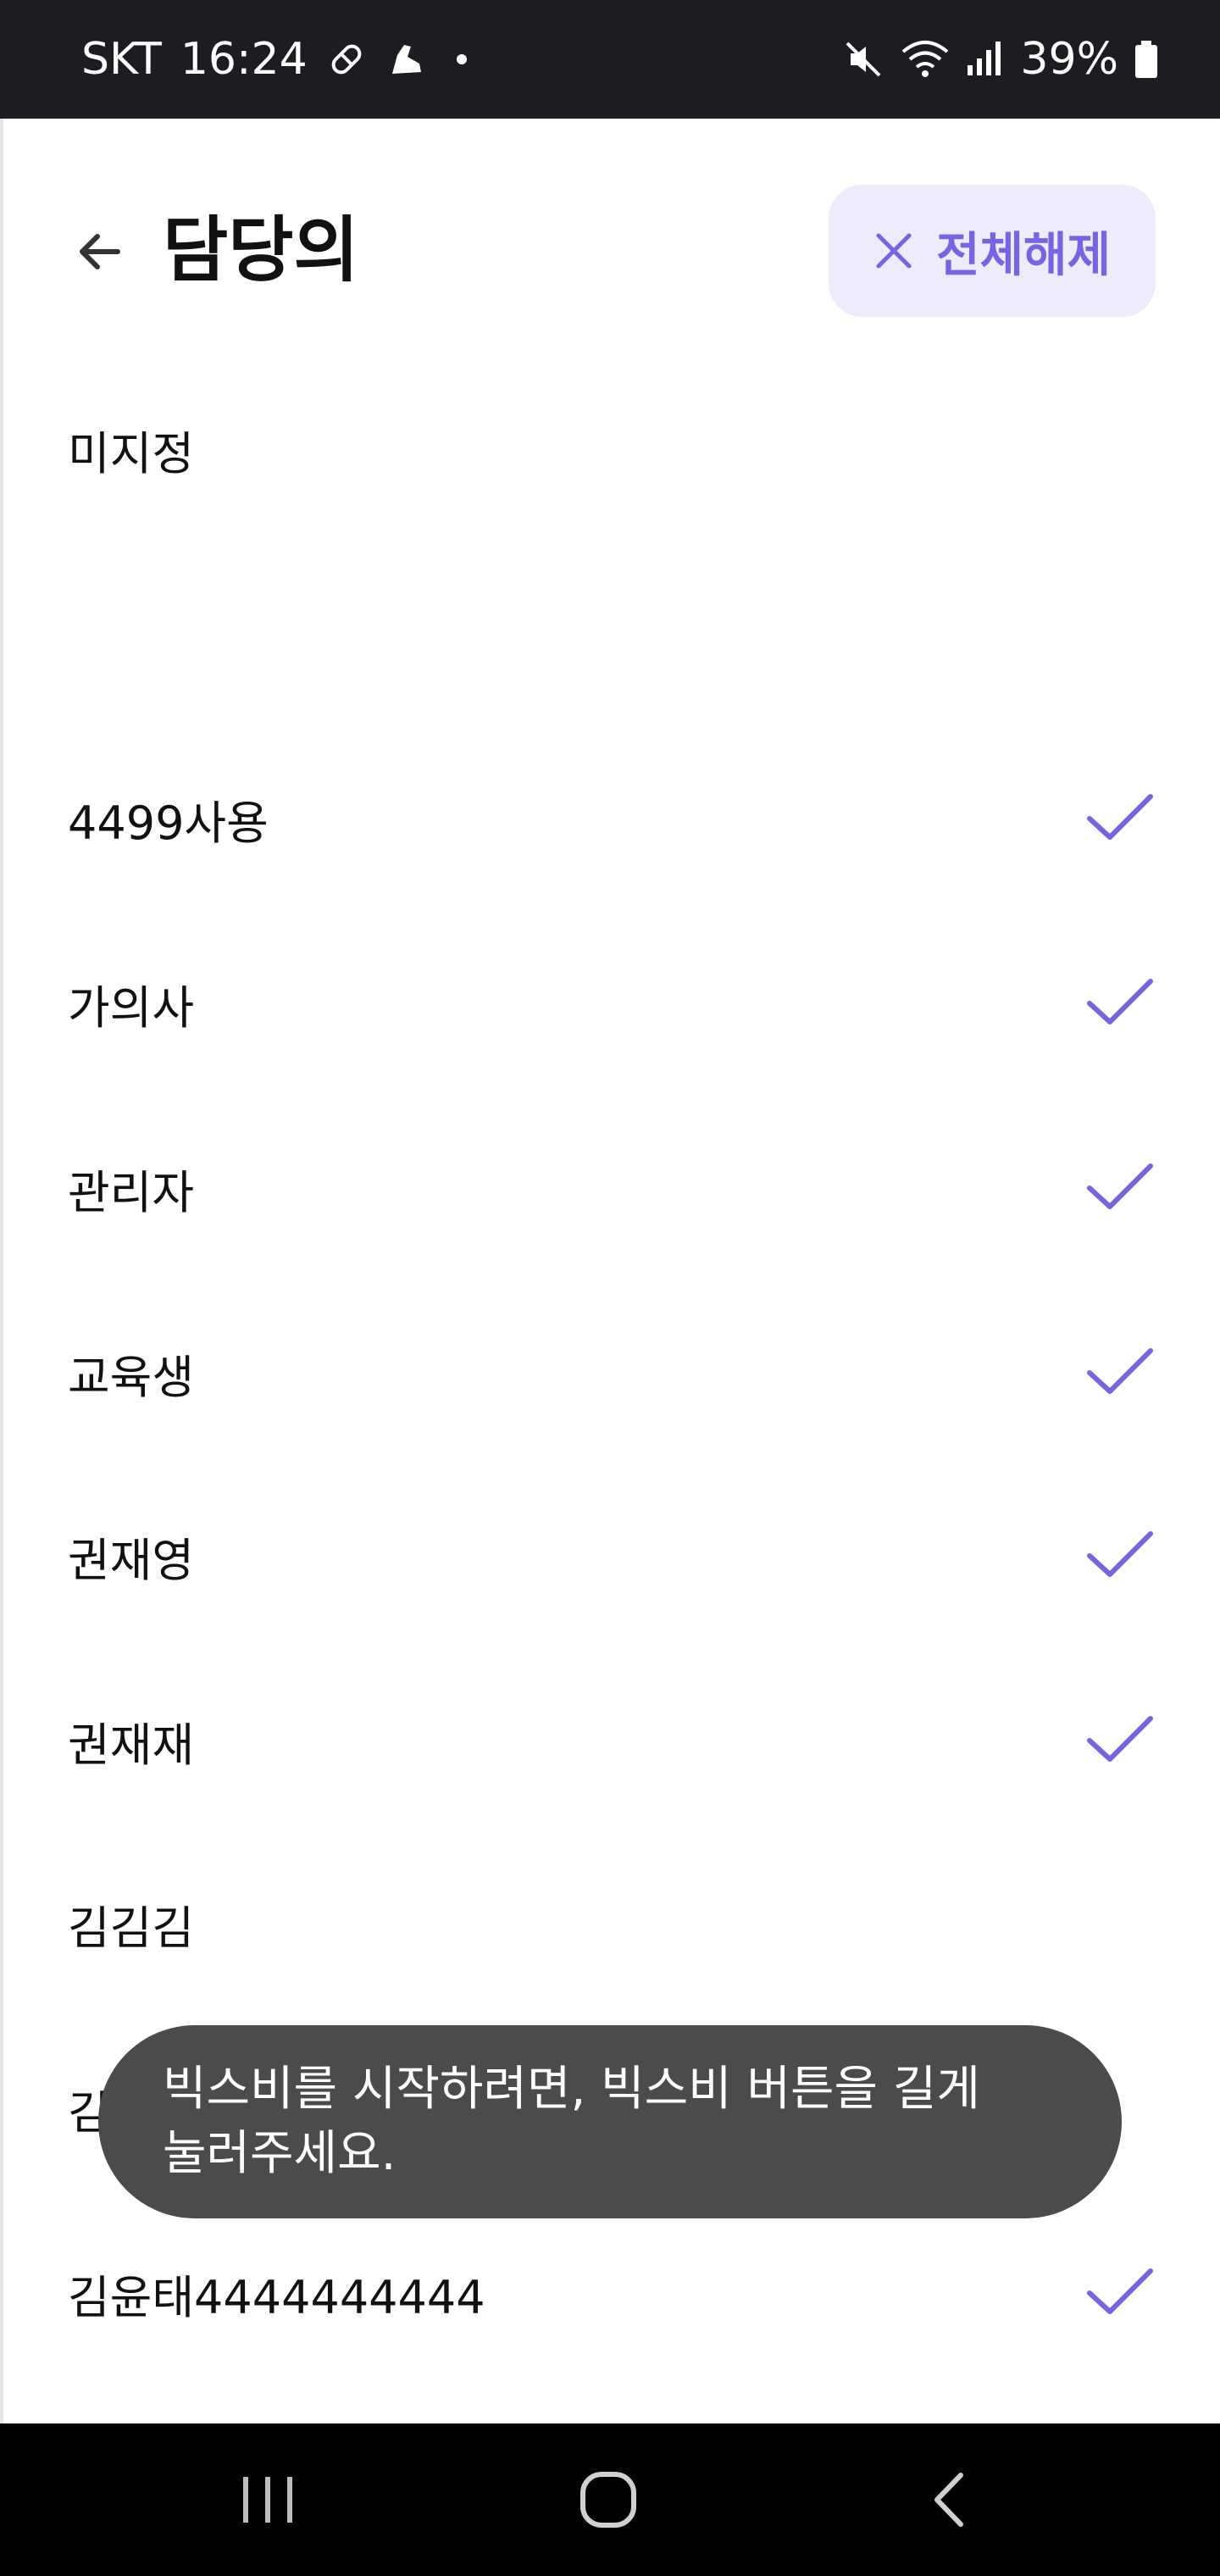  I want to click on mute-icon, so click(863, 59).